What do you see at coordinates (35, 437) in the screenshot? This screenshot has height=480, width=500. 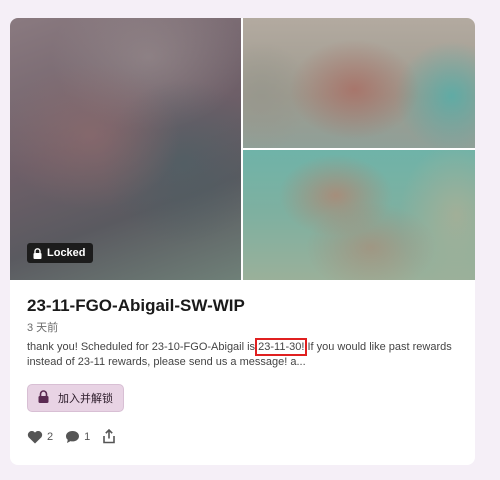 I see `heart-icon` at bounding box center [35, 437].